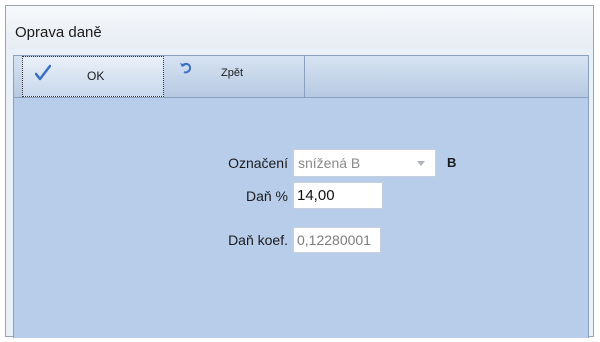 This screenshot has width=600, height=342. I want to click on back-button-label: Zpět, so click(232, 73).